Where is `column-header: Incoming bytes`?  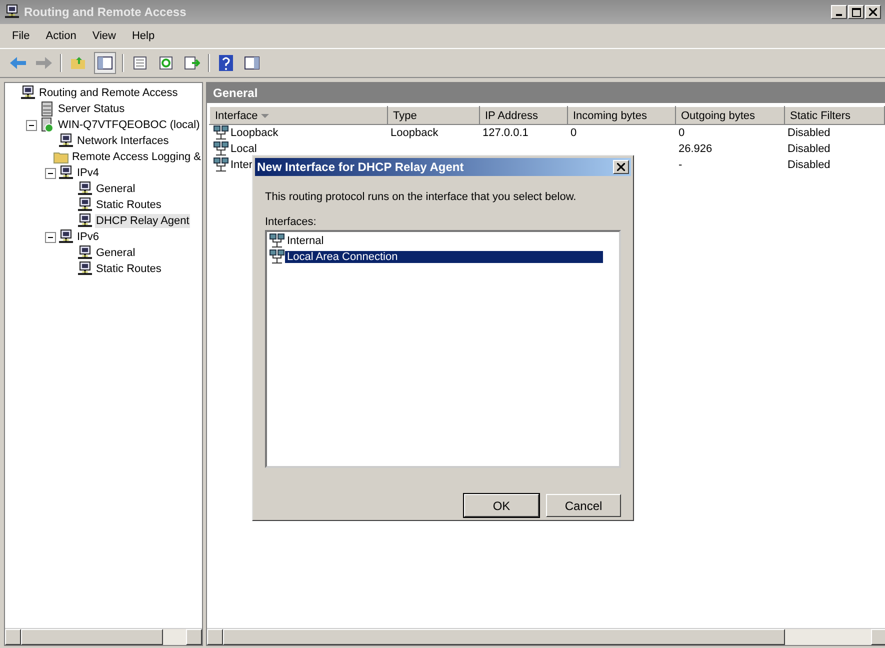
column-header: Incoming bytes is located at coordinates (622, 115).